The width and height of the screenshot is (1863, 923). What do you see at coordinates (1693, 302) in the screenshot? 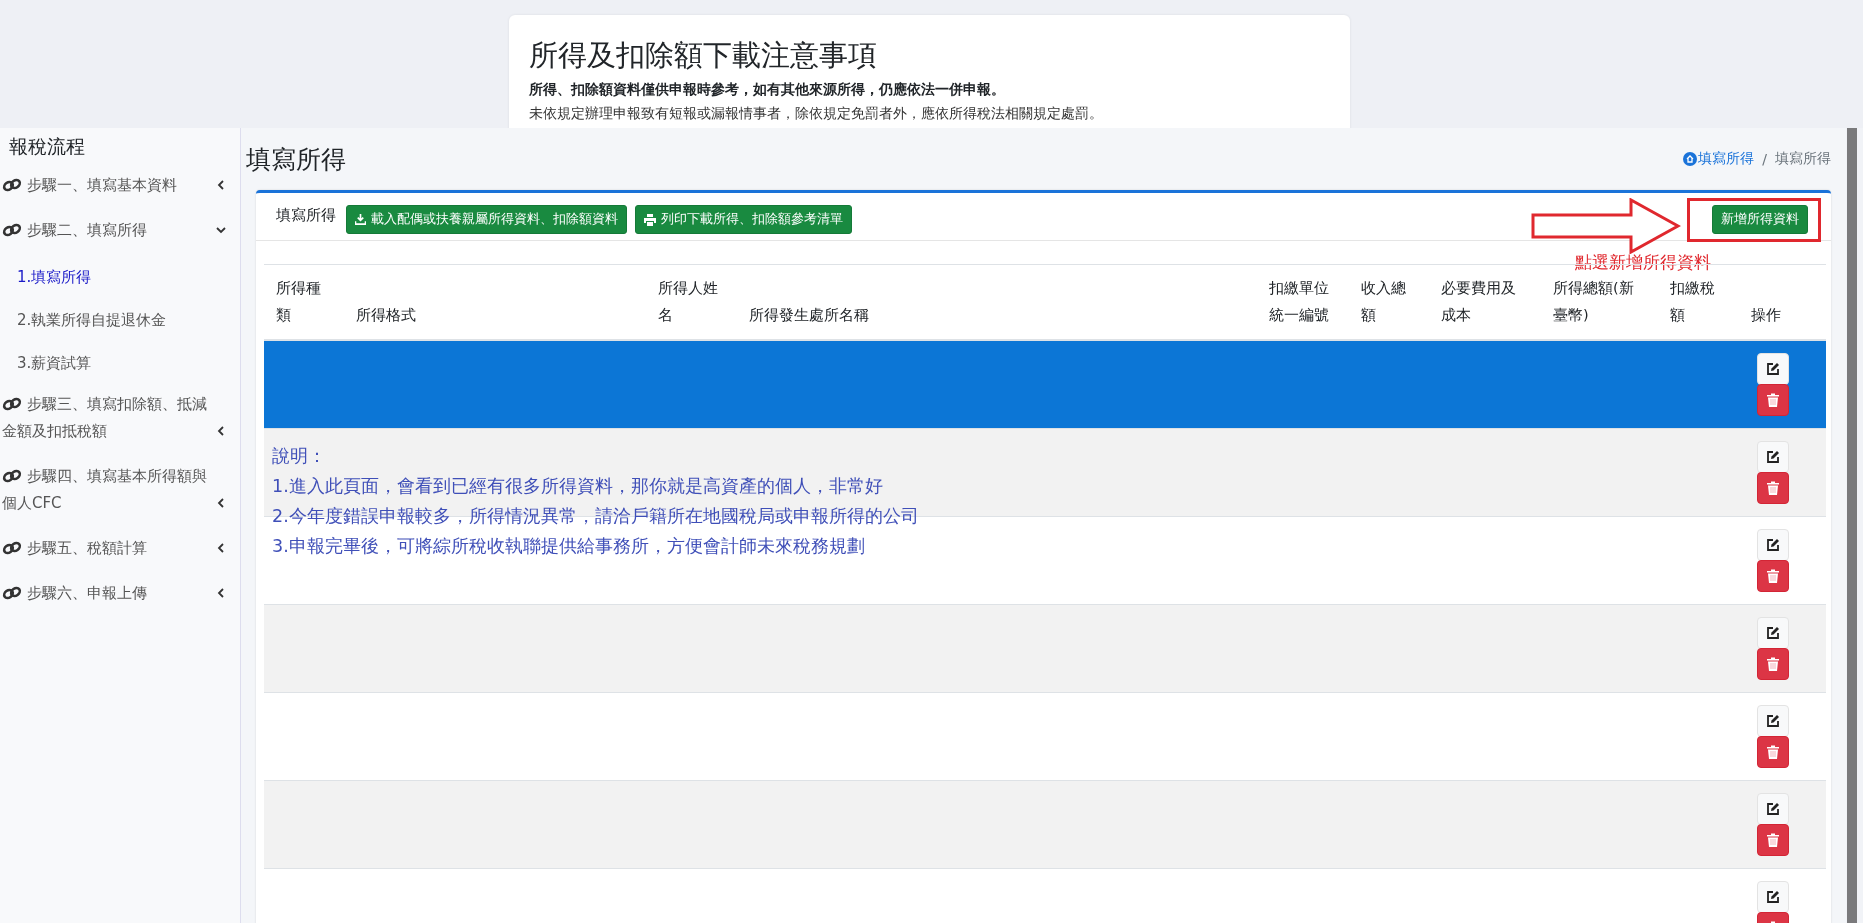
I see `column-header: 扣繳稅額` at bounding box center [1693, 302].